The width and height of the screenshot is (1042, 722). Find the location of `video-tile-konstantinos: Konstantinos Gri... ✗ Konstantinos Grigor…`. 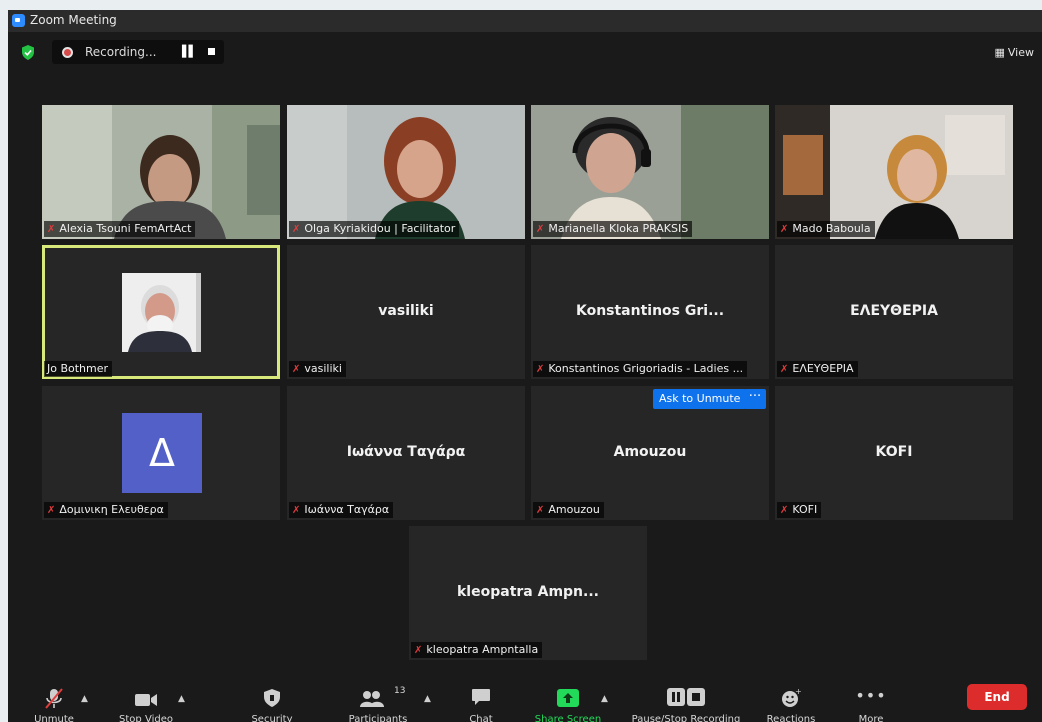

video-tile-konstantinos: Konstantinos Gri... ✗ Konstantinos Grigor… is located at coordinates (650, 312).